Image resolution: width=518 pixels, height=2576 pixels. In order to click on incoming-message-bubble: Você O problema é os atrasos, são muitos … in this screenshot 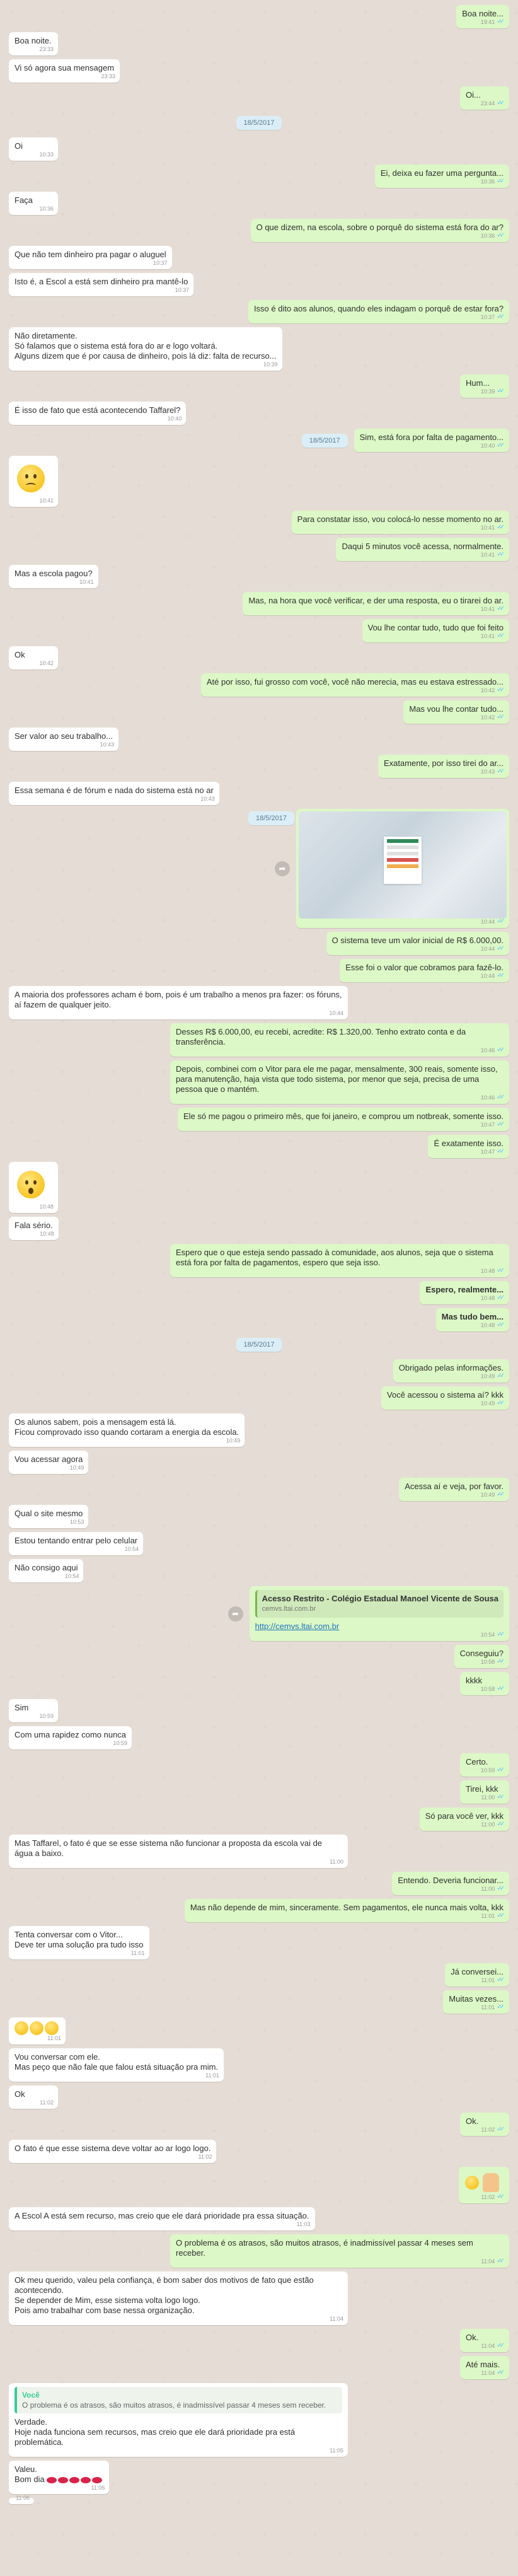, I will do `click(178, 2420)`.